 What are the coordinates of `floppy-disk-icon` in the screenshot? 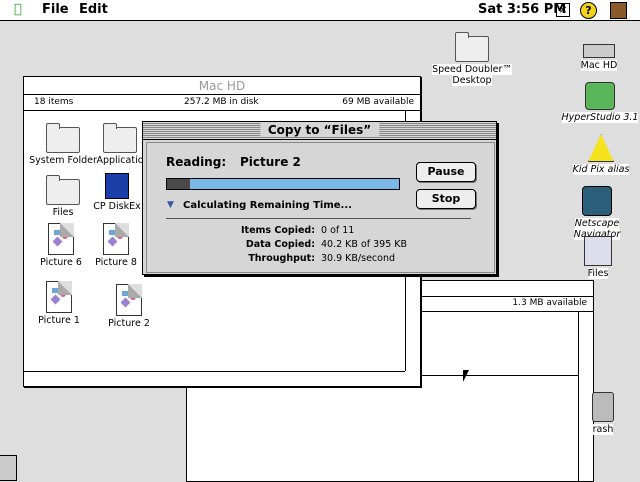 It's located at (117, 186).